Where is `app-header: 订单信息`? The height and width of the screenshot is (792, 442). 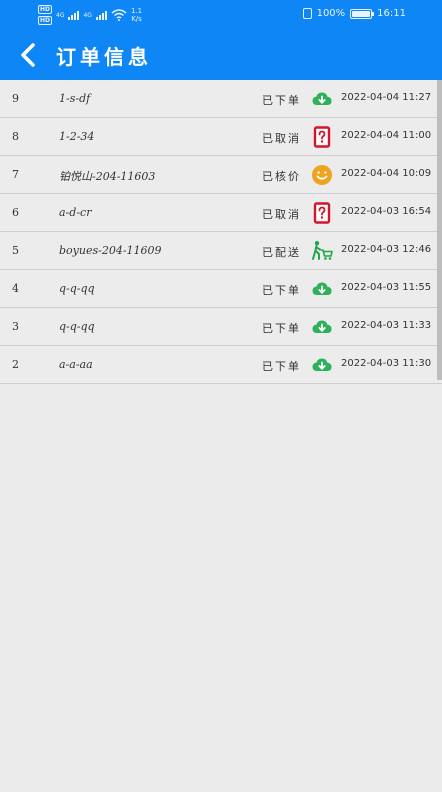
app-header: 订单信息 is located at coordinates (221, 55).